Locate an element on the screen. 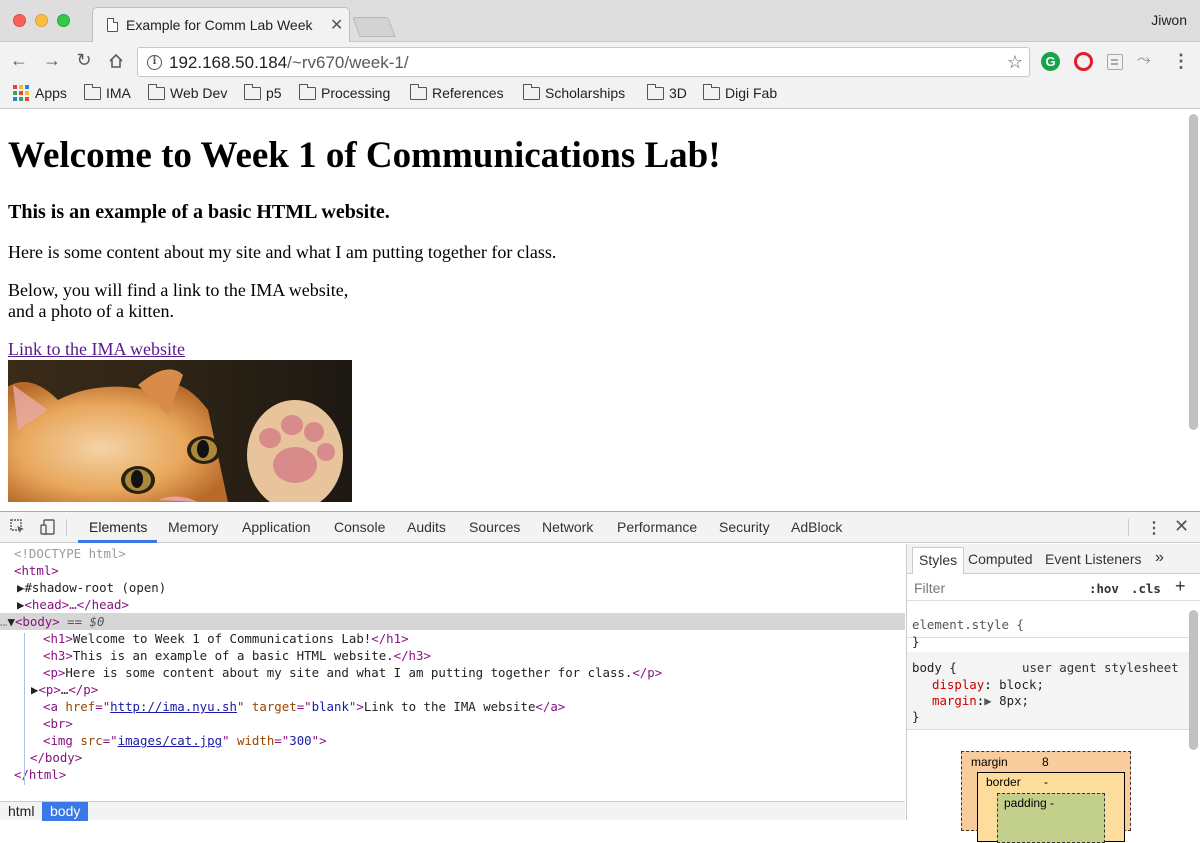  element-style-rule: element.style { } is located at coordinates (1049, 625).